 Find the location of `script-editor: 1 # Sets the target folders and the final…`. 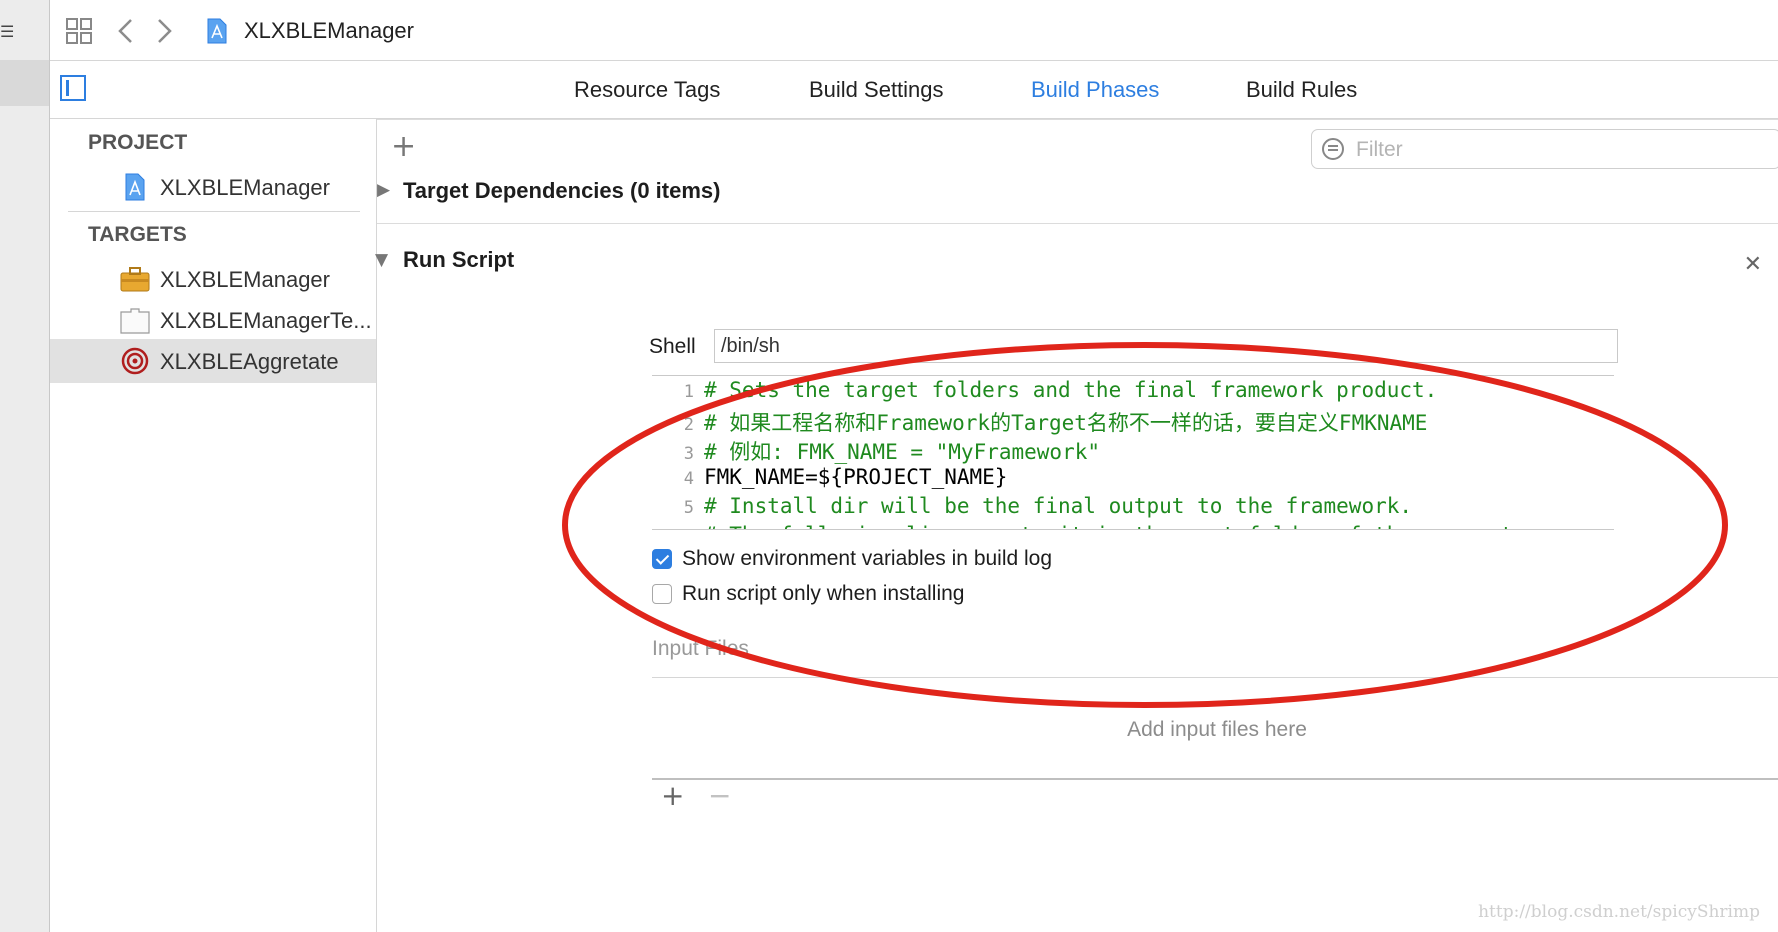

script-editor: 1 # Sets the target folders and the final… is located at coordinates (1133, 452).